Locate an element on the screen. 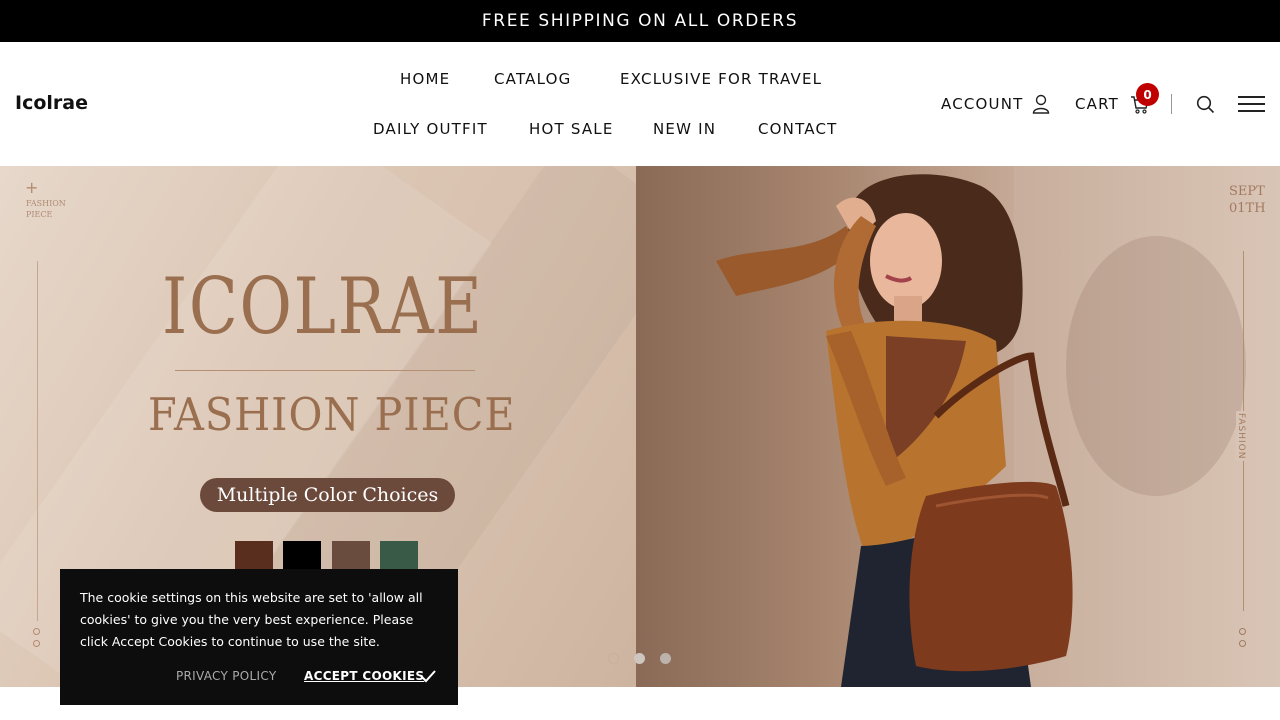 The width and height of the screenshot is (1280, 720). site-logo: Icolrae is located at coordinates (51, 103).